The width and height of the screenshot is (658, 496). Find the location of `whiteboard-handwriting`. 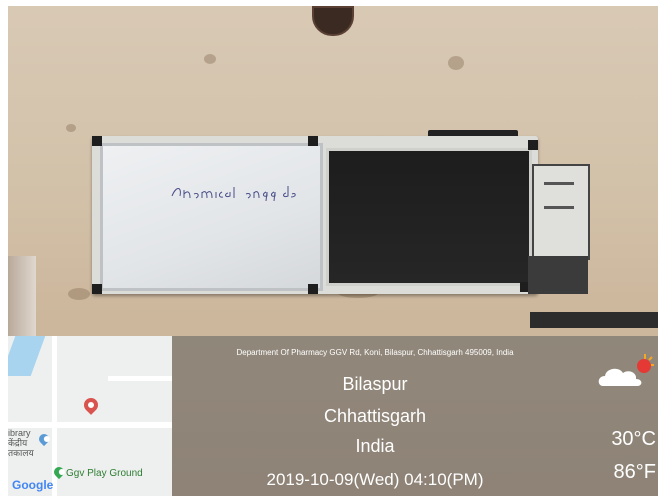

whiteboard-handwriting is located at coordinates (233, 194).